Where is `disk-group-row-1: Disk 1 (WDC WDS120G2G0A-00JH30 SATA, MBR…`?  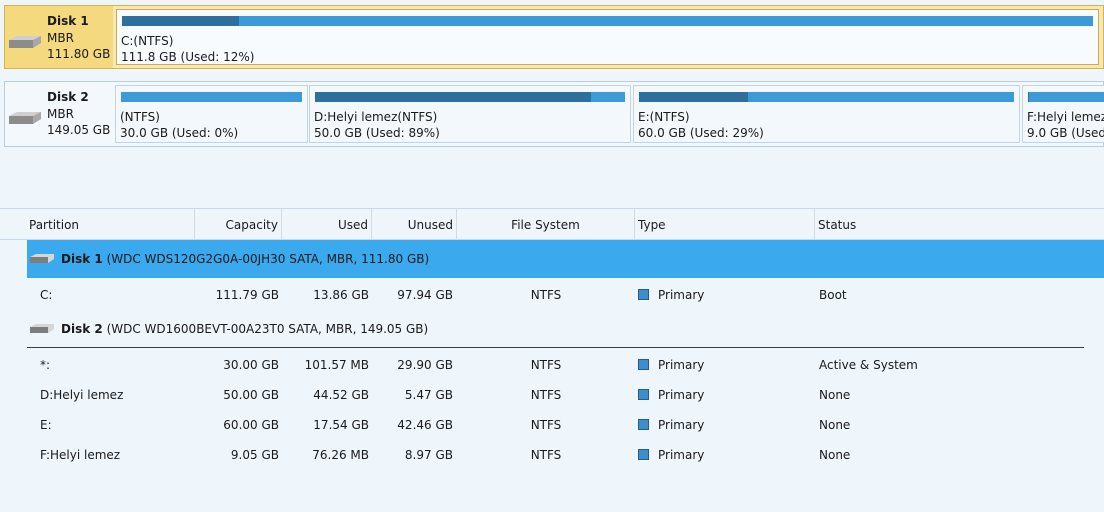 disk-group-row-1: Disk 1 (WDC WDS120G2G0A-00JH30 SATA, MBR… is located at coordinates (565, 259).